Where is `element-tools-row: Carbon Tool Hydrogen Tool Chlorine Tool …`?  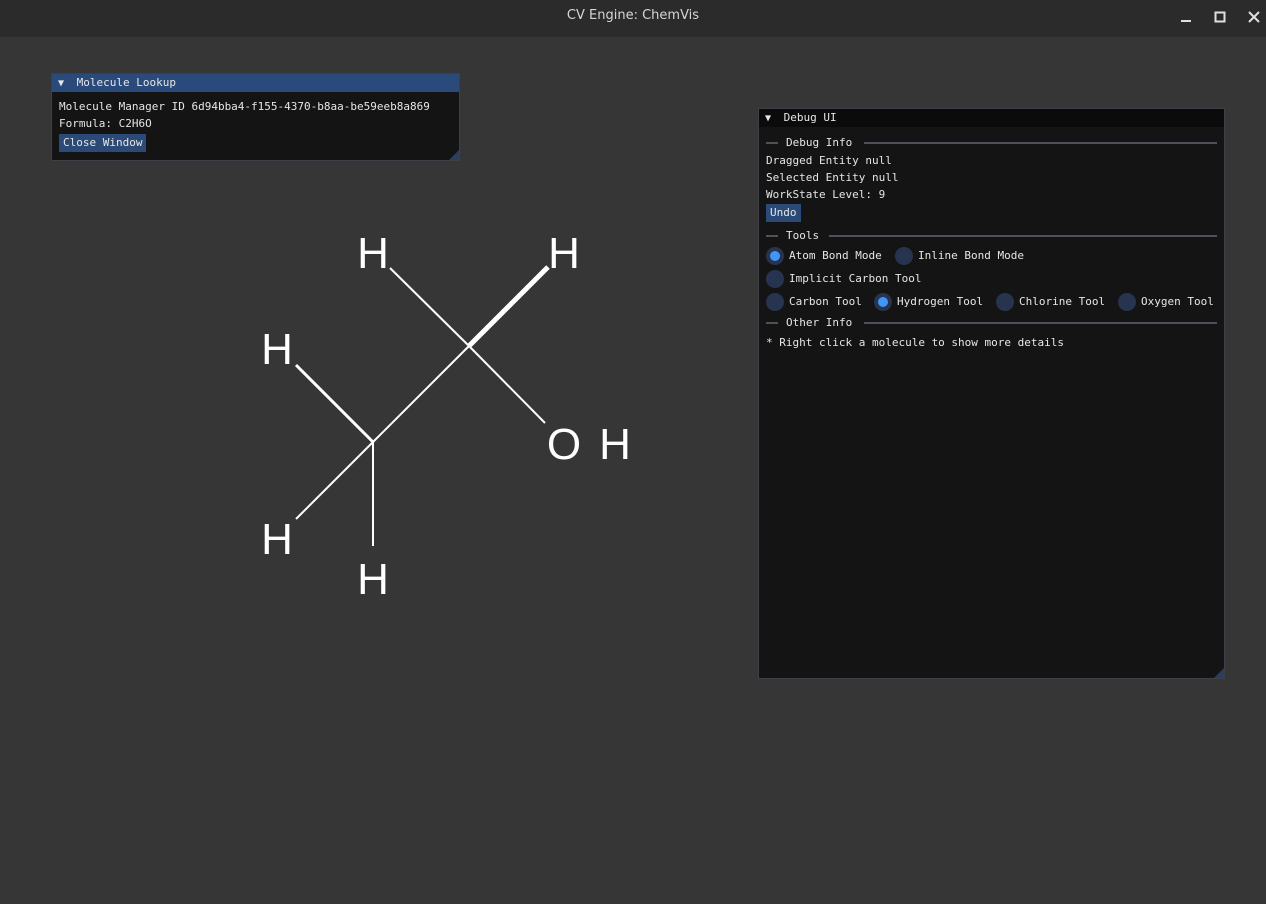 element-tools-row: Carbon Tool Hydrogen Tool Chlorine Tool … is located at coordinates (991, 302).